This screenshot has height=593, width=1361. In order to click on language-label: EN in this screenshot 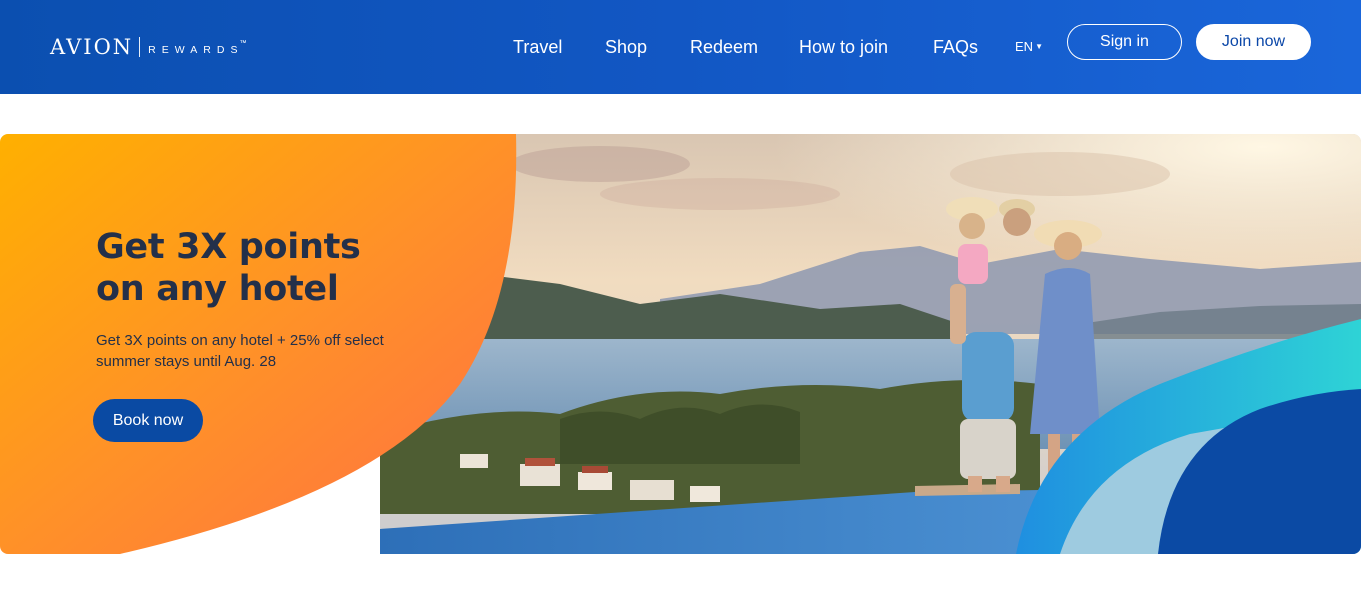, I will do `click(1024, 46)`.